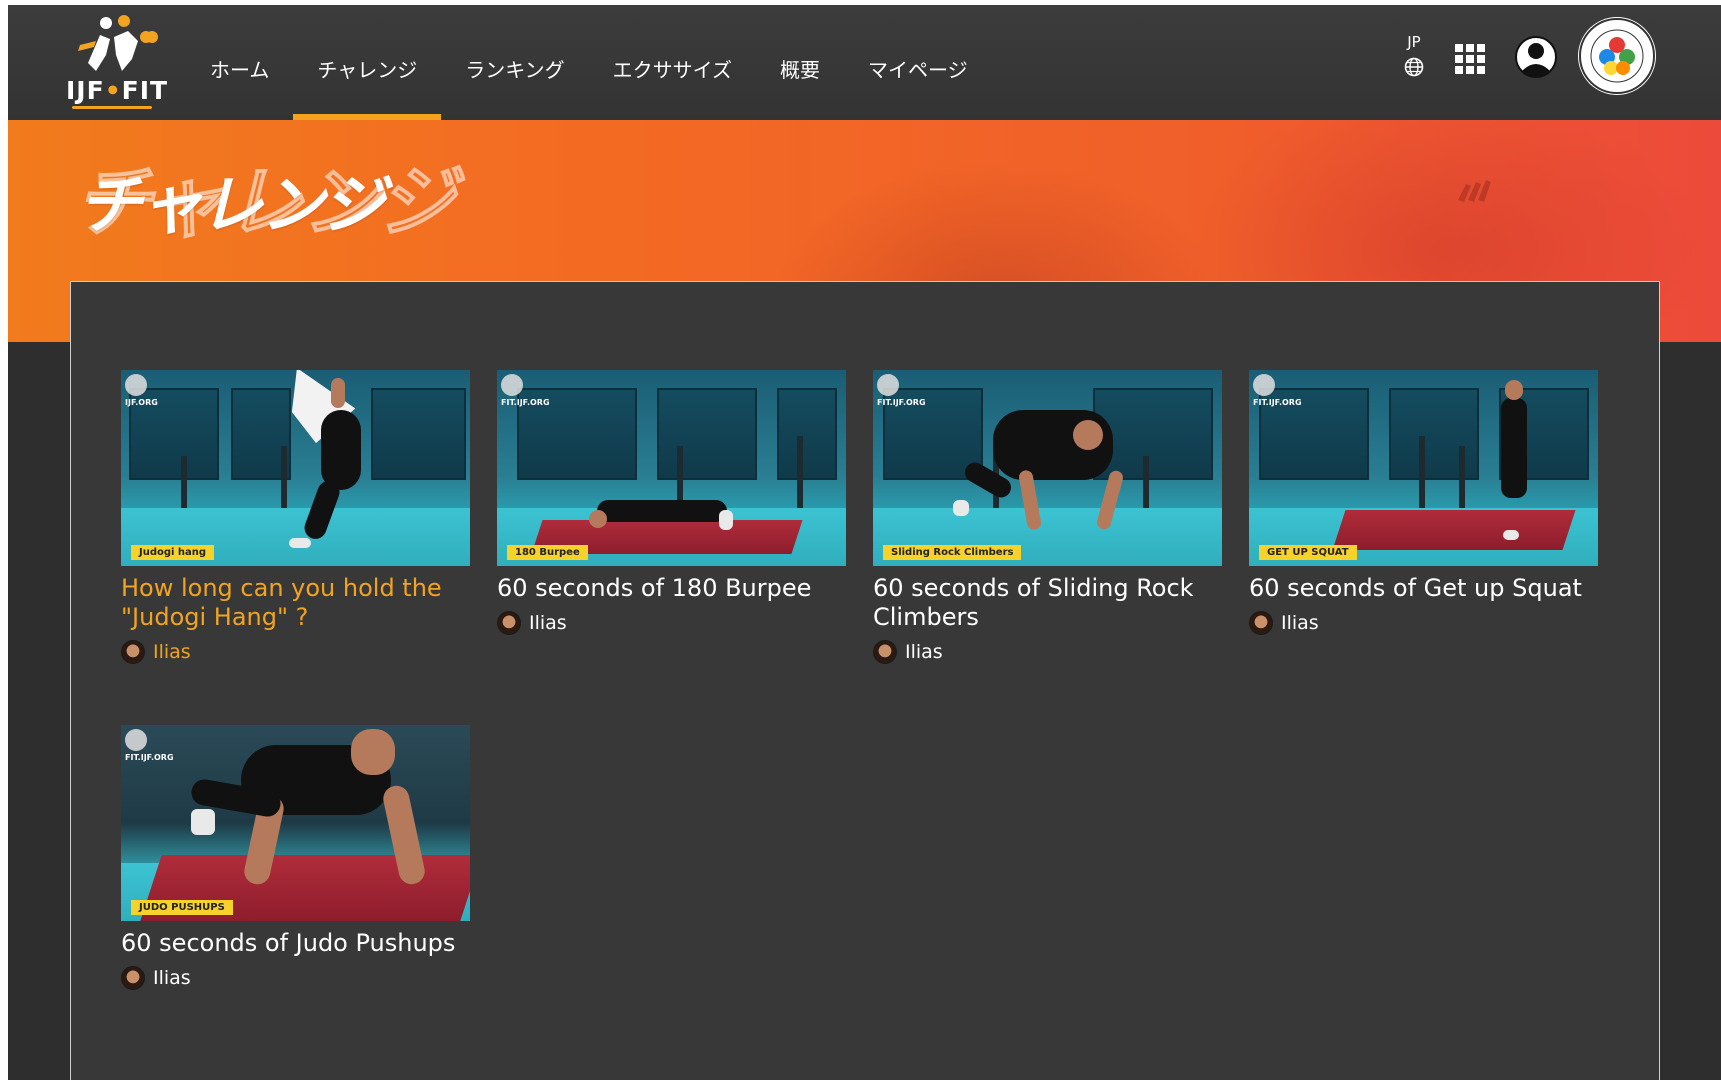 Image resolution: width=1721 pixels, height=1080 pixels. I want to click on challenge-thumbnail: FIT.IJF.ORG Sliding Rock Climbers, so click(1047, 468).